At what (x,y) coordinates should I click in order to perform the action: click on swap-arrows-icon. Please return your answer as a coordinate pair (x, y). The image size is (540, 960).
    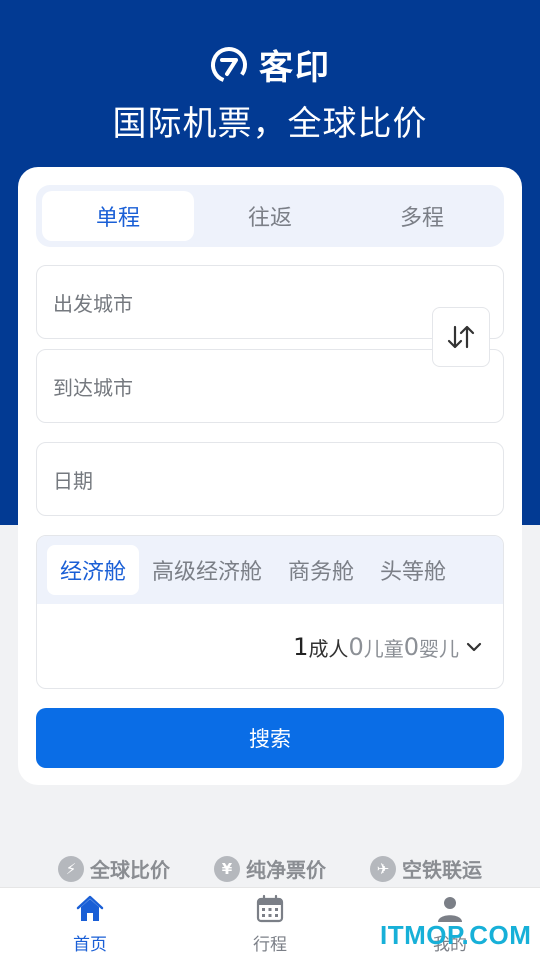
    Looking at the image, I should click on (461, 337).